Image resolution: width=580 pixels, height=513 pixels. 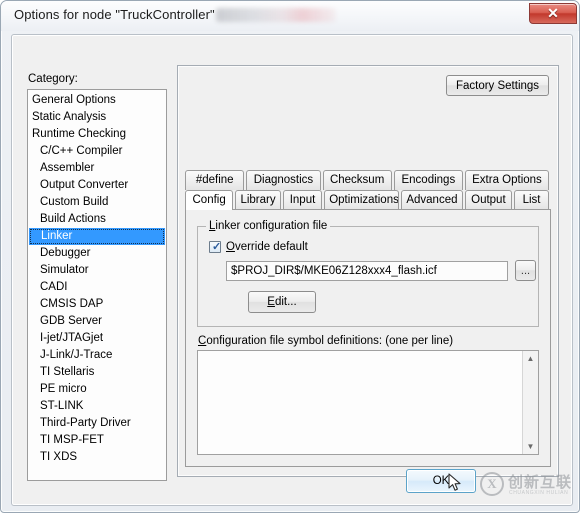 I want to click on override-default-checkbox: ✓, so click(x=215, y=246).